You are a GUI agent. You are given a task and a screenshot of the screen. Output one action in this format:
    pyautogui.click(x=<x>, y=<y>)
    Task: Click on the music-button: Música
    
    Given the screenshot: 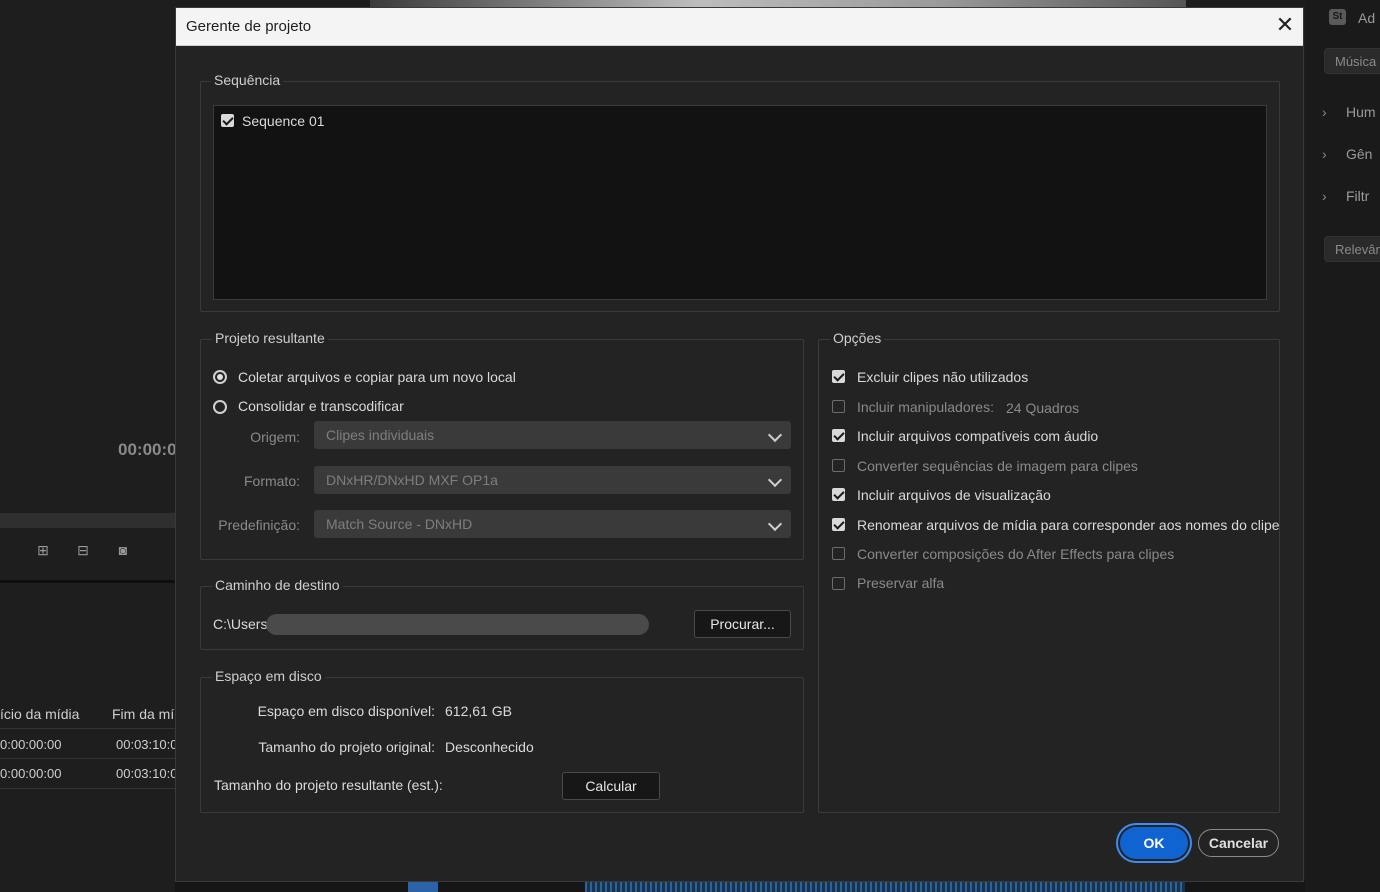 What is the action you would take?
    pyautogui.click(x=1352, y=61)
    